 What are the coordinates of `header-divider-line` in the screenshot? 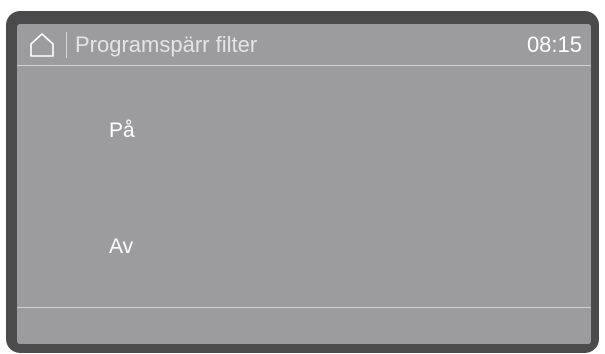 It's located at (304, 65).